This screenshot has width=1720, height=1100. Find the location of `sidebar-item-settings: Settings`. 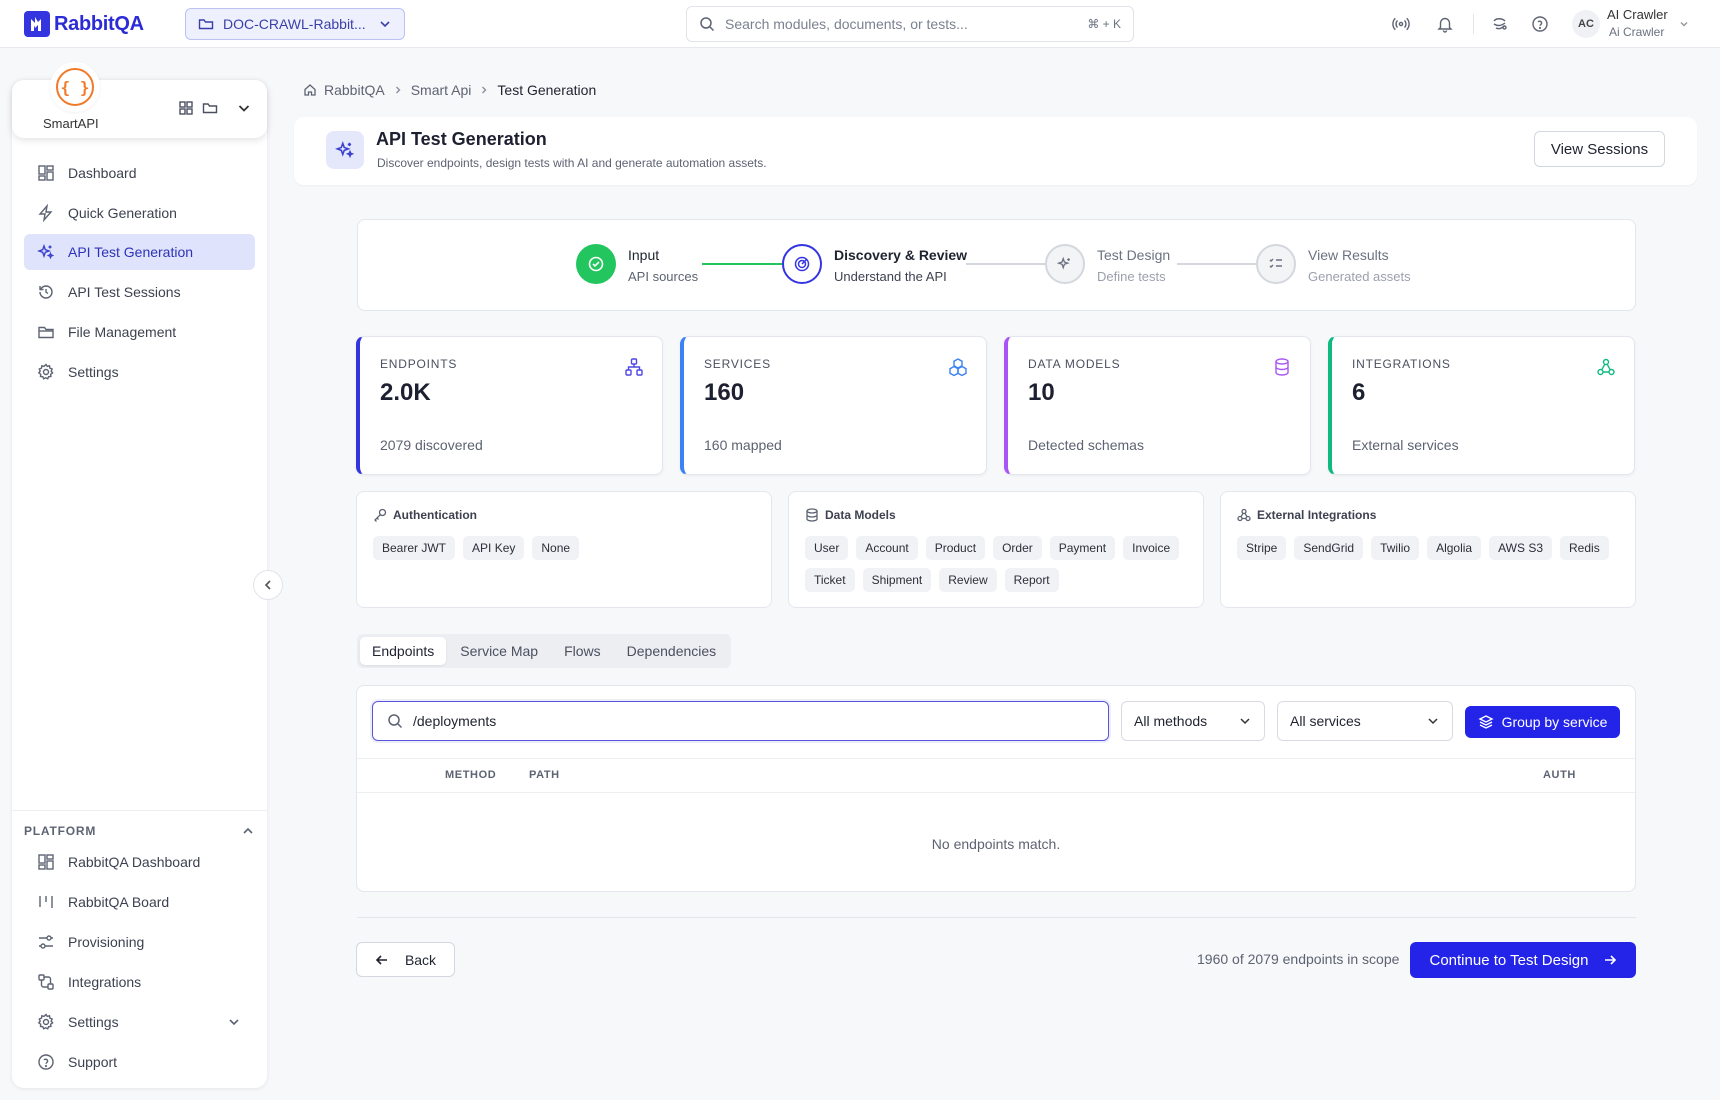

sidebar-item-settings: Settings is located at coordinates (139, 372).